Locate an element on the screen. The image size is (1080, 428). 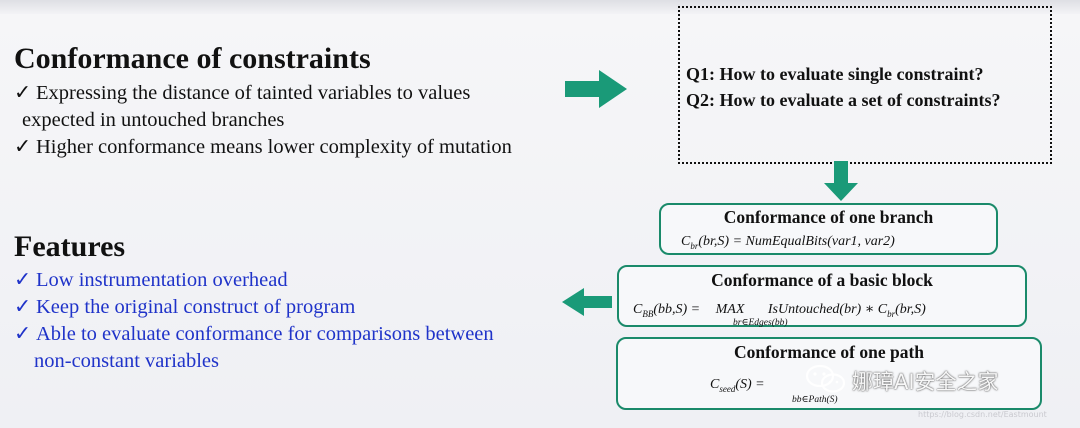
watermark-url: https://blog.csdn.net/Eastmount is located at coordinates (982, 414).